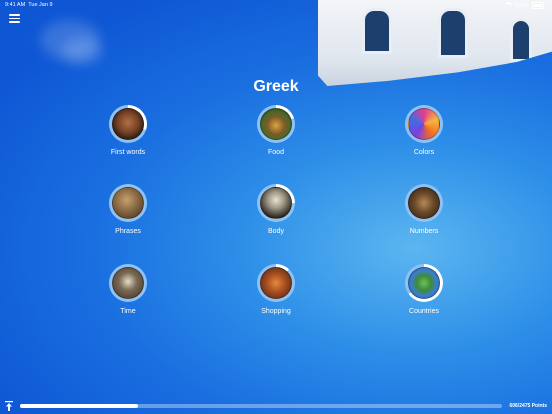 The height and width of the screenshot is (414, 552). Describe the element at coordinates (128, 231) in the screenshot. I see `category-label: Phrases` at that location.